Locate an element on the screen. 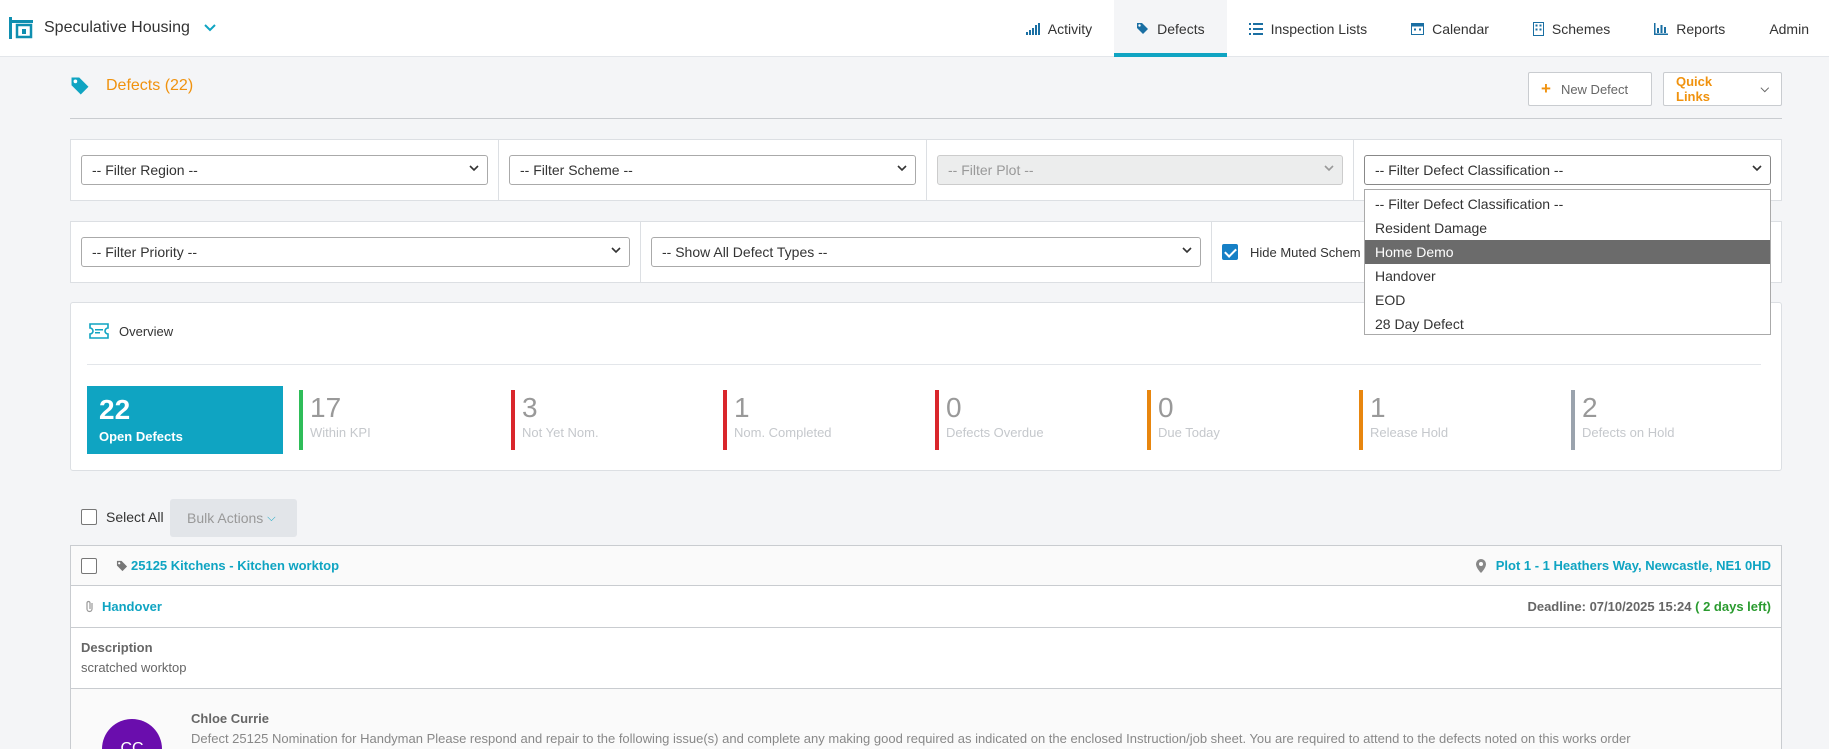 The image size is (1829, 749). stat-label: Within KPI is located at coordinates (340, 432).